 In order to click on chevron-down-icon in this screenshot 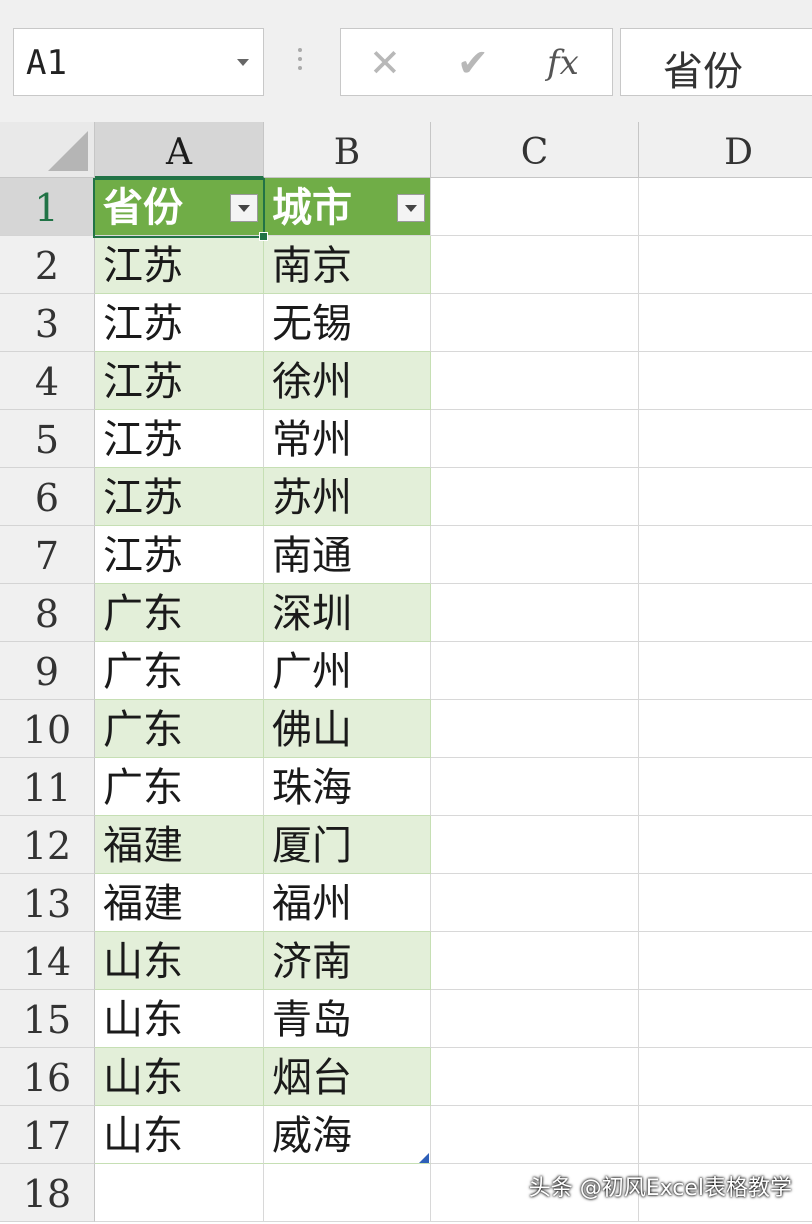, I will do `click(243, 62)`.